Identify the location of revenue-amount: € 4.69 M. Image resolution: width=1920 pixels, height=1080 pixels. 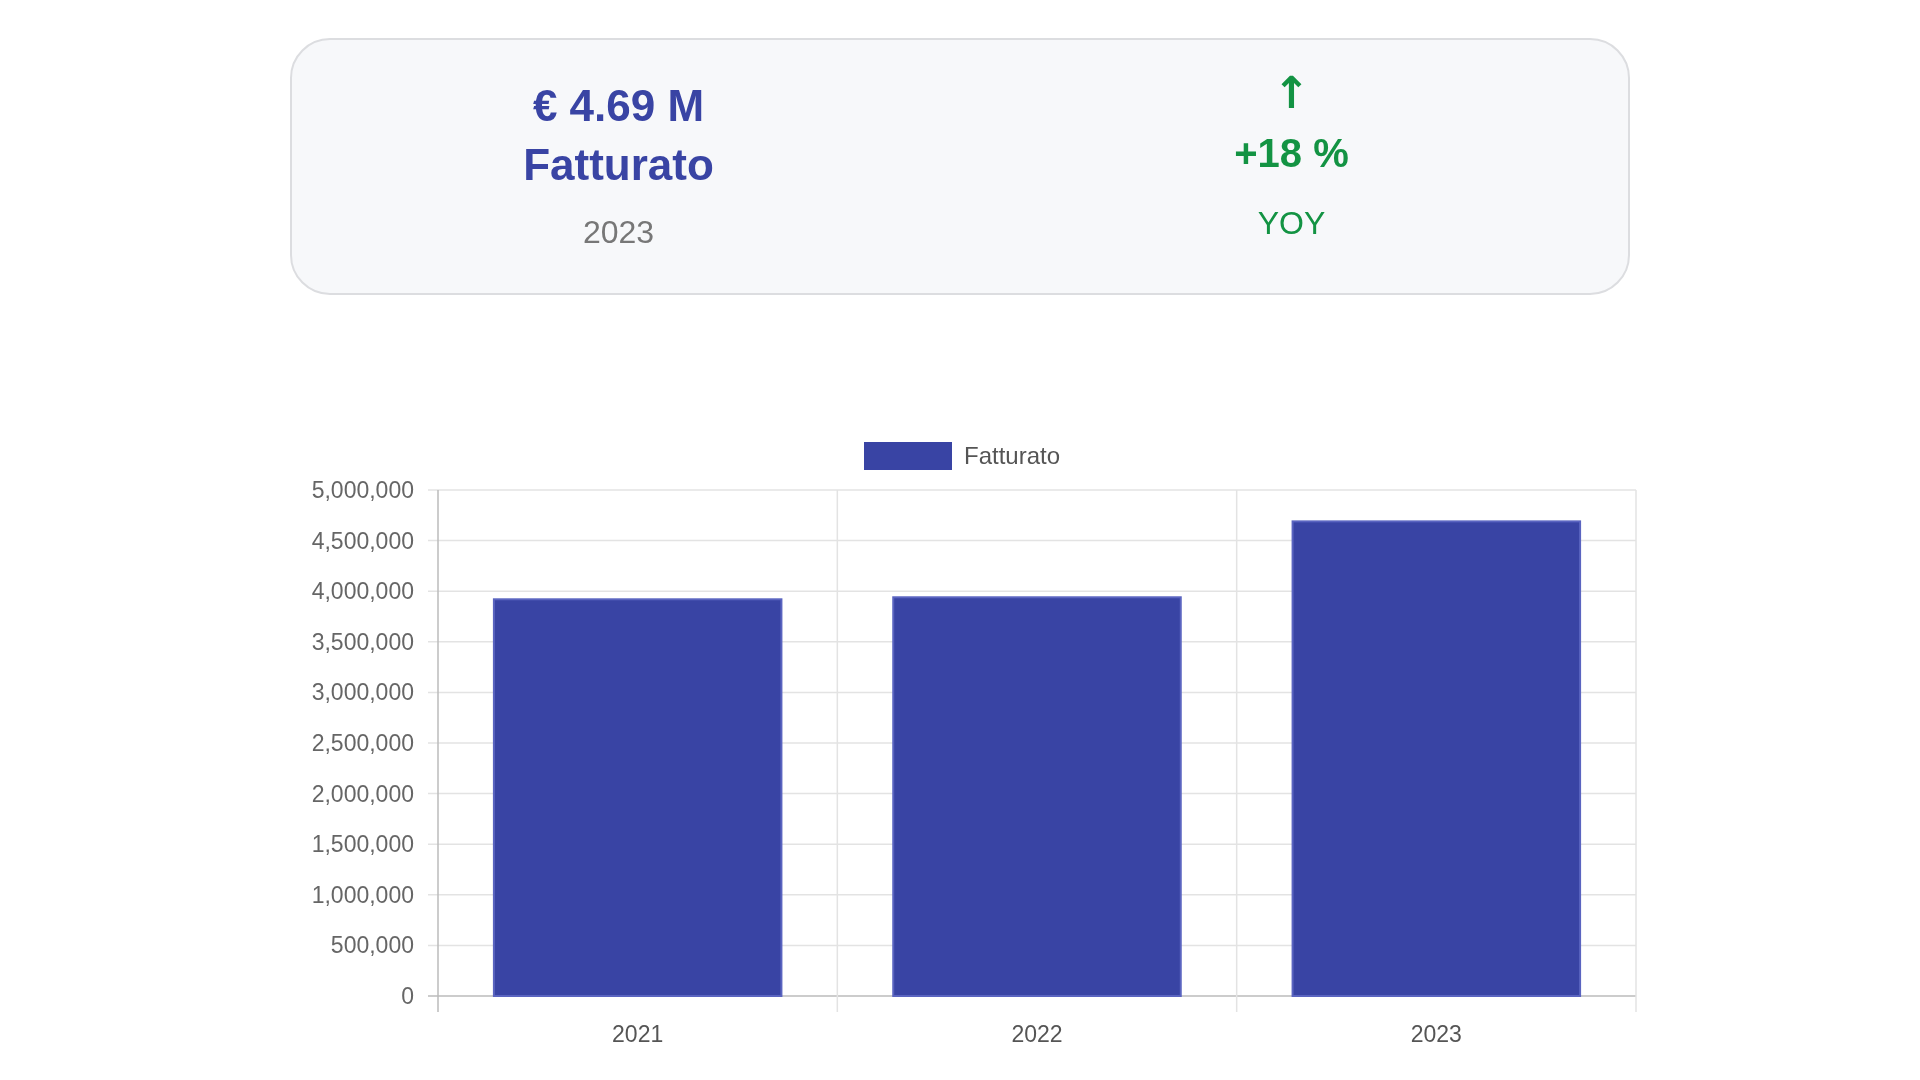
(618, 105).